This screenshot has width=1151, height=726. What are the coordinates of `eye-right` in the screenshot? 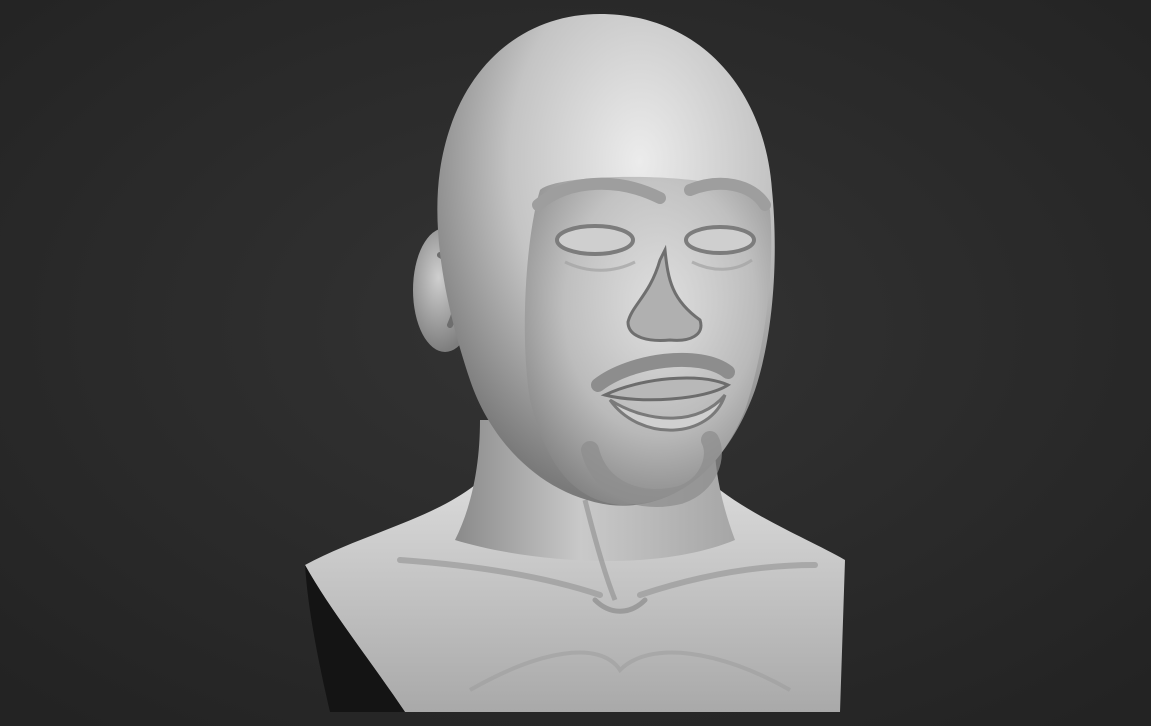 It's located at (720, 240).